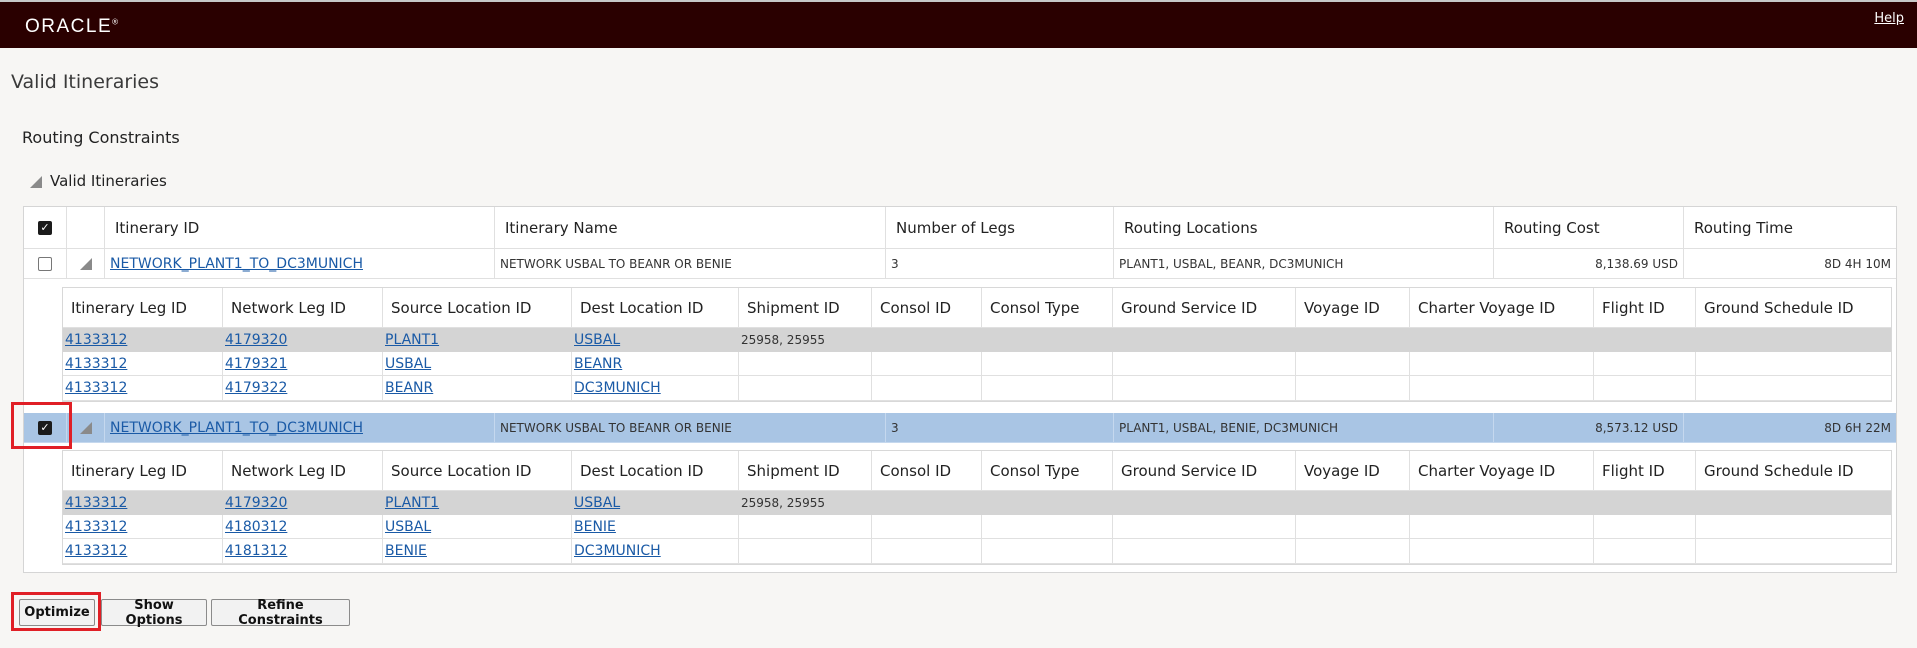  Describe the element at coordinates (977, 527) in the screenshot. I see `leg-row: 4133312 4180312 USBAL BENIE` at that location.